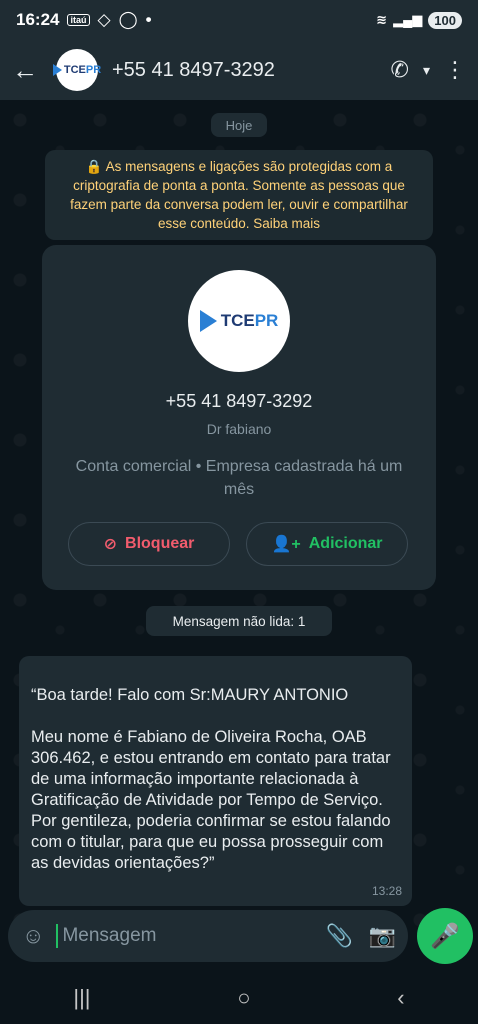 The image size is (478, 1024). I want to click on block-label: Bloquear, so click(160, 543).